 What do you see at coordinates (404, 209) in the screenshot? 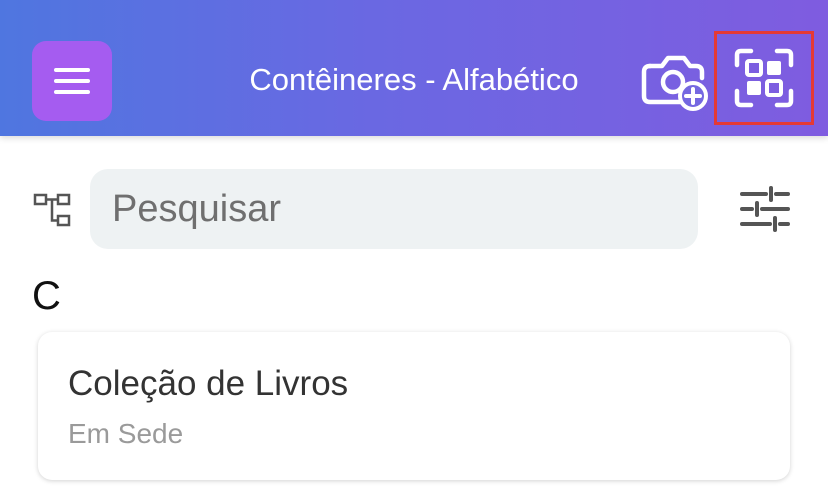
I see `search-input` at bounding box center [404, 209].